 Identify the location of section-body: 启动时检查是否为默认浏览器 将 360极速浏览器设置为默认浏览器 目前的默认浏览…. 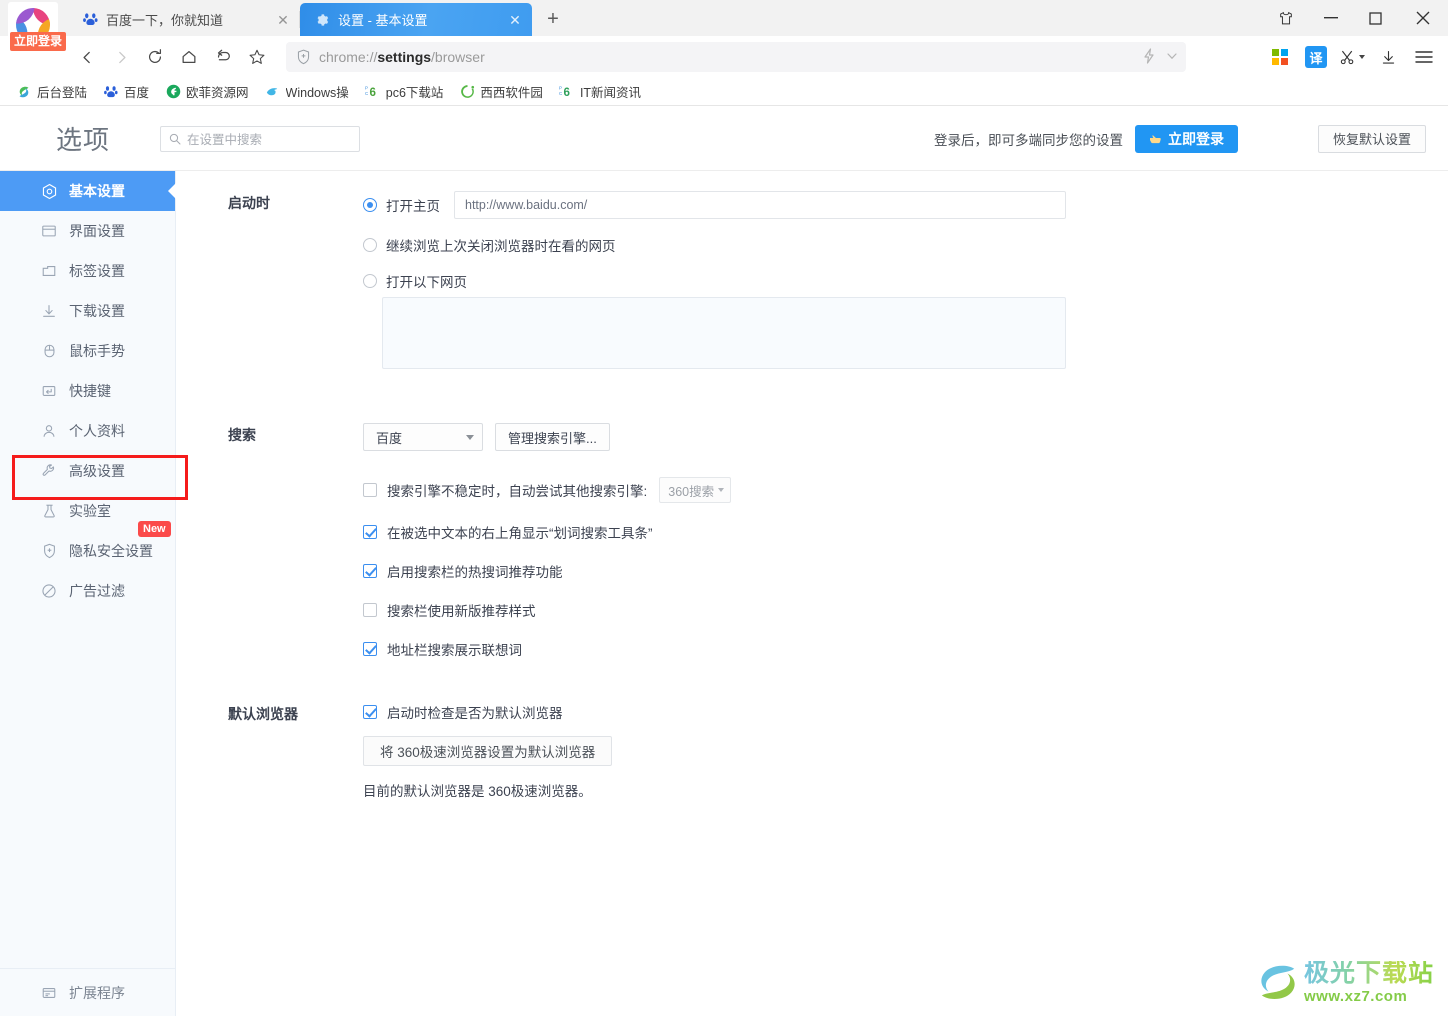
(750, 751).